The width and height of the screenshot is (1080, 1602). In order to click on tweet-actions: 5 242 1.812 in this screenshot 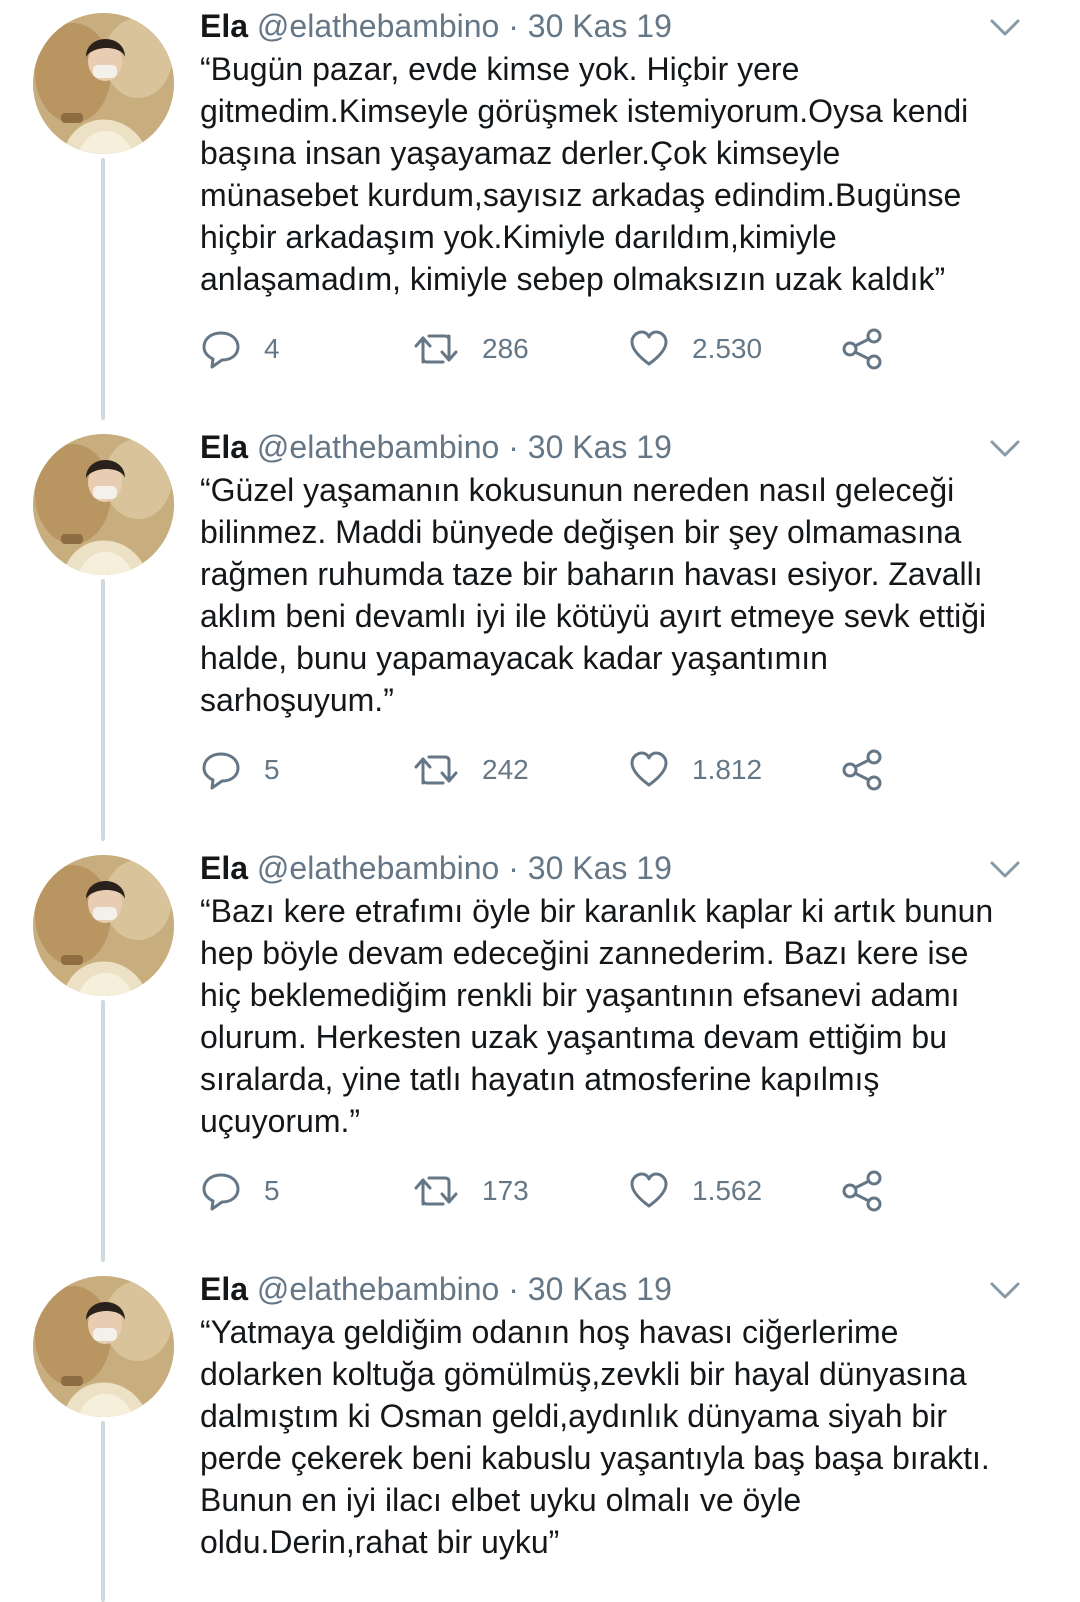, I will do `click(560, 770)`.